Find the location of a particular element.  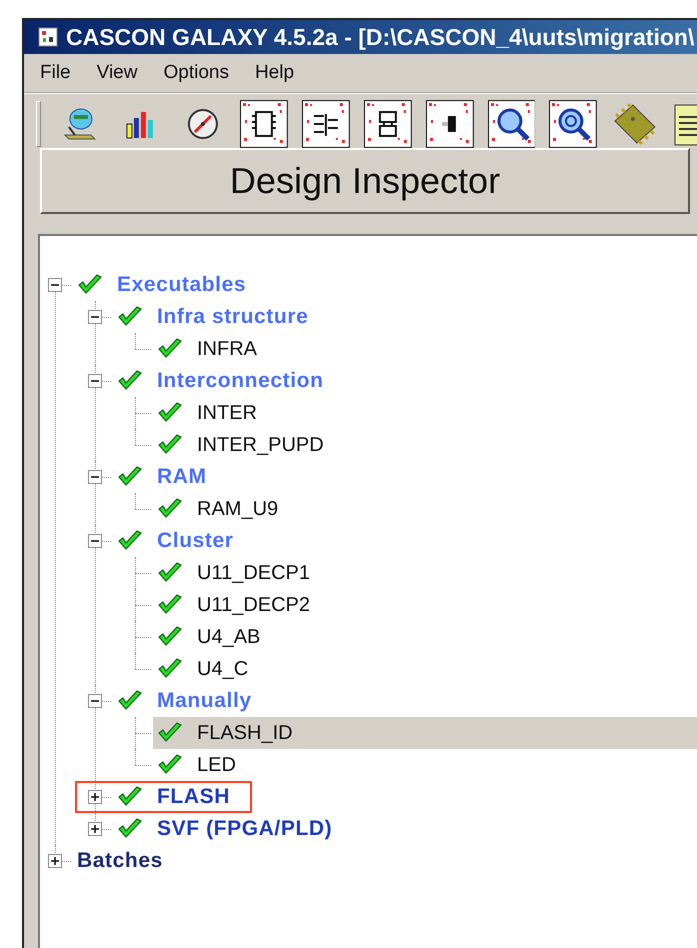

tree-item: INTER is located at coordinates (211, 413).